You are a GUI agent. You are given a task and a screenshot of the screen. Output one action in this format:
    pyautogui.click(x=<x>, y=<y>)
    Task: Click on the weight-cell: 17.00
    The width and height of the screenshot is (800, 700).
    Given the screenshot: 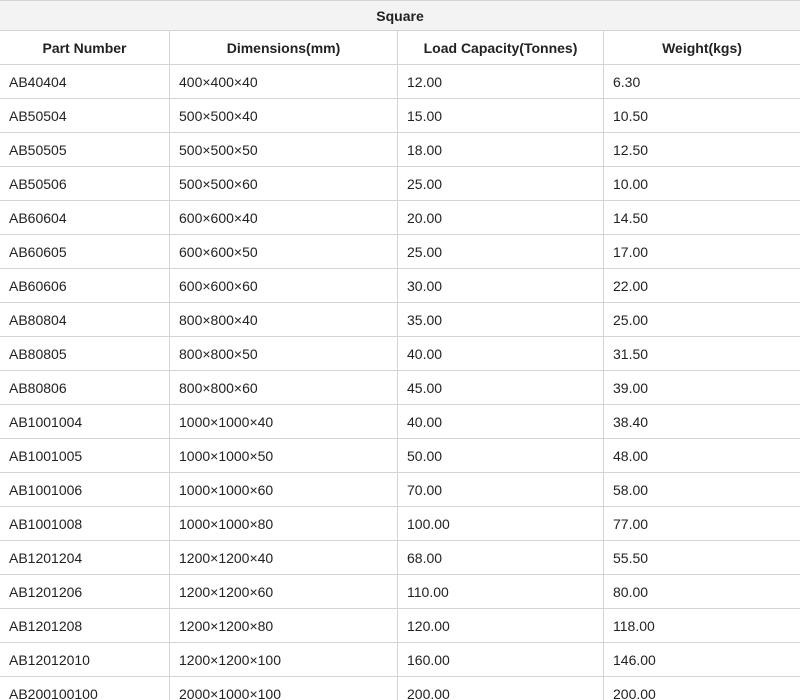 What is the action you would take?
    pyautogui.click(x=701, y=251)
    